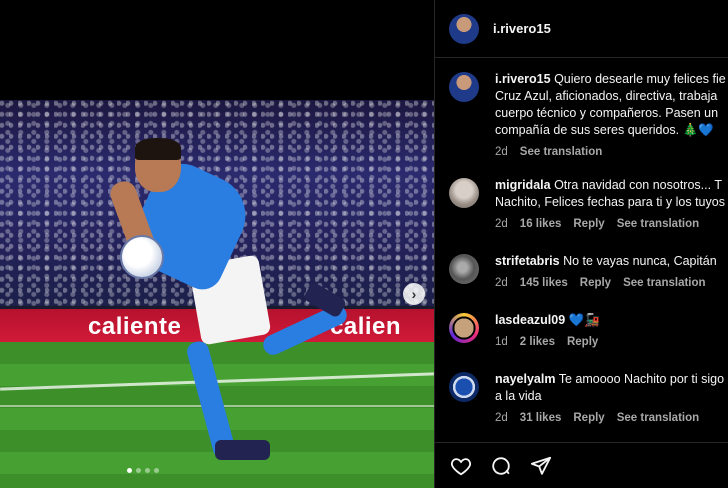 The height and width of the screenshot is (488, 728). I want to click on post-actions, so click(581, 465).